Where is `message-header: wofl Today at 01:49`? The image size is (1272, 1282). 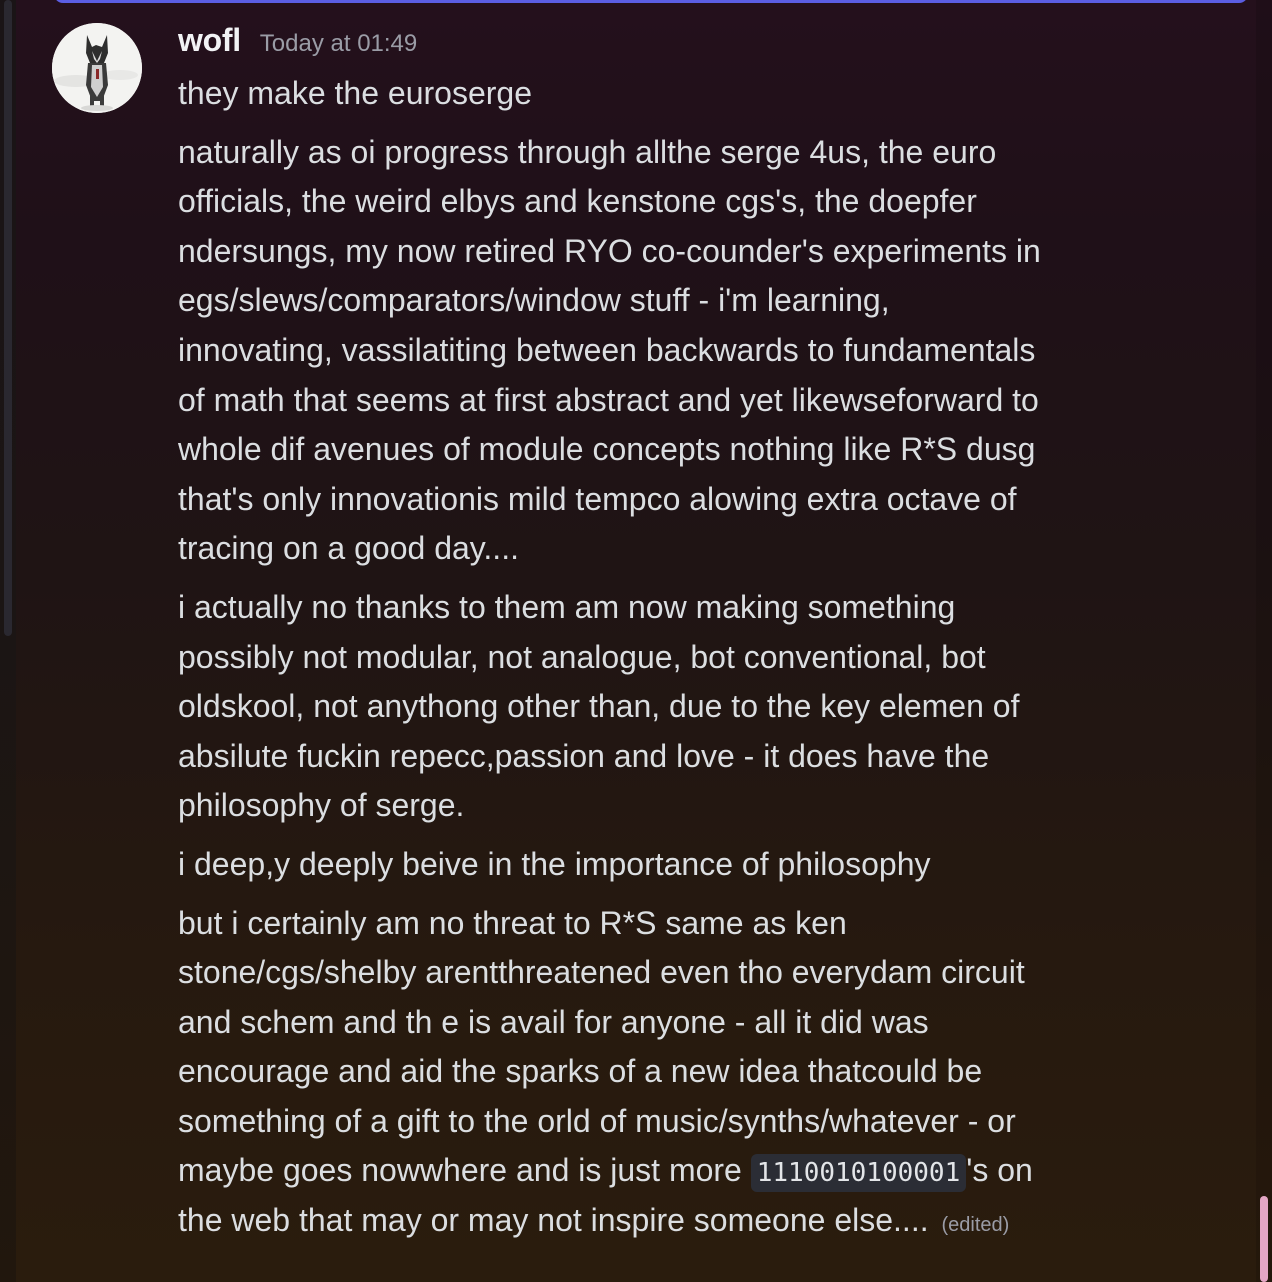 message-header: wofl Today at 01:49 is located at coordinates (678, 44).